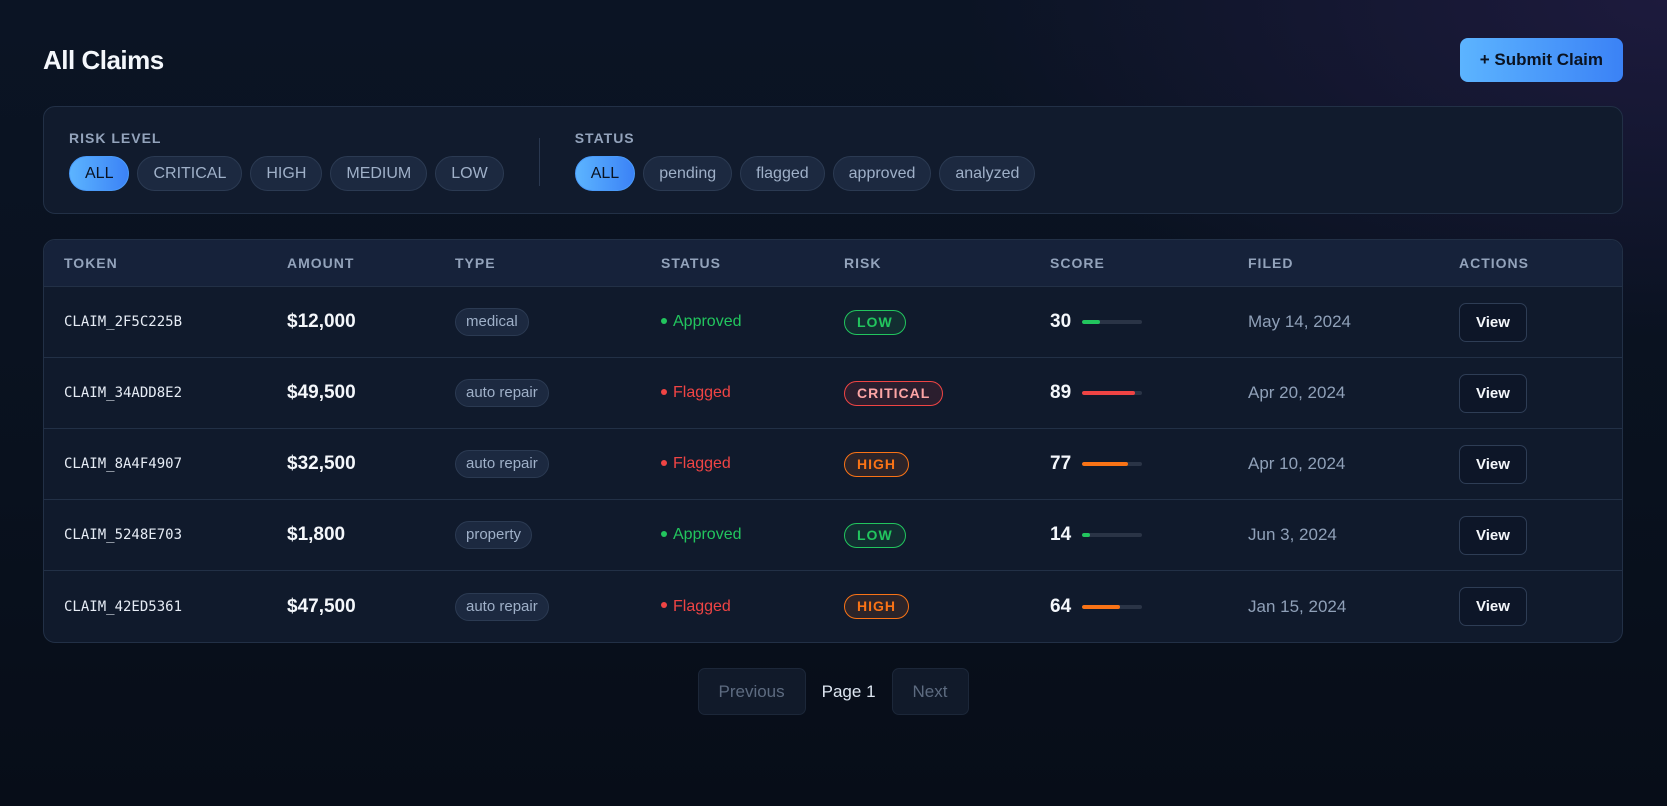  What do you see at coordinates (165, 263) in the screenshot?
I see `column-header-token: TOKEN` at bounding box center [165, 263].